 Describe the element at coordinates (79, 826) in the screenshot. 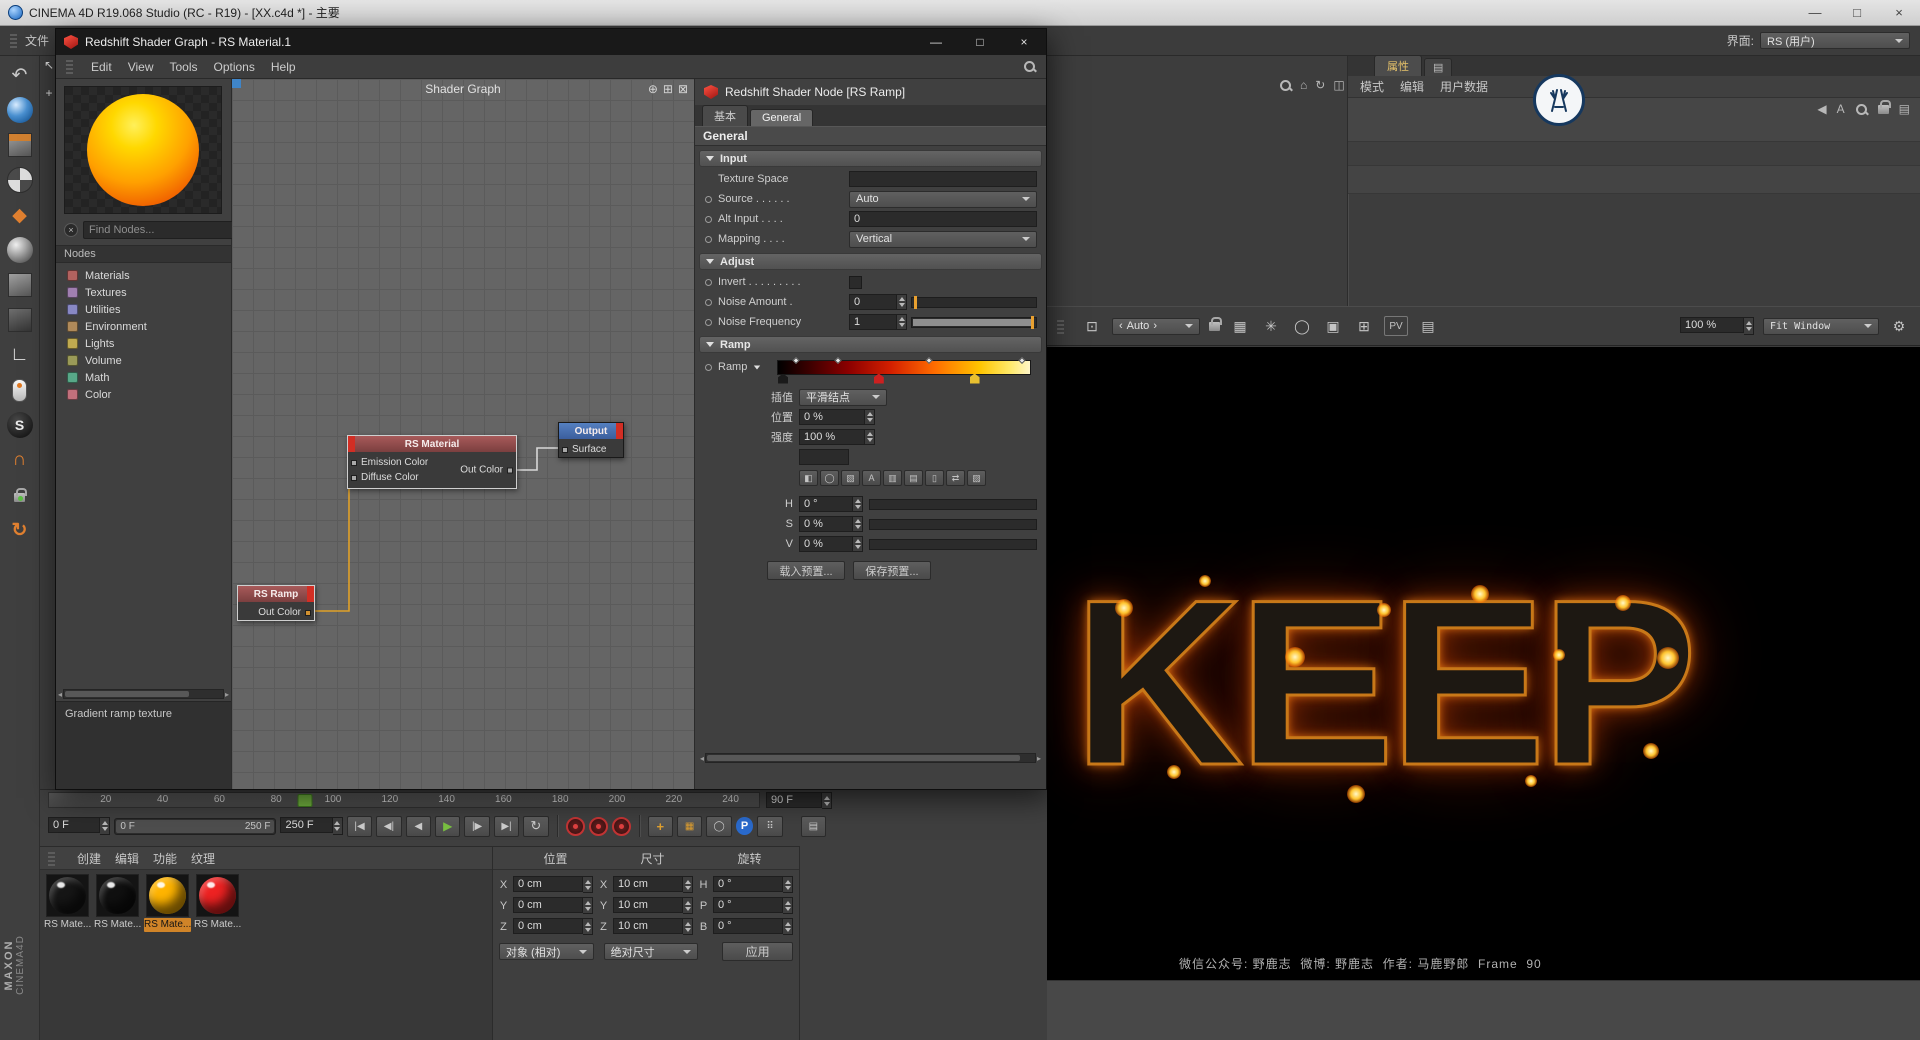

I see `start-frame-spinner: 0 F` at that location.